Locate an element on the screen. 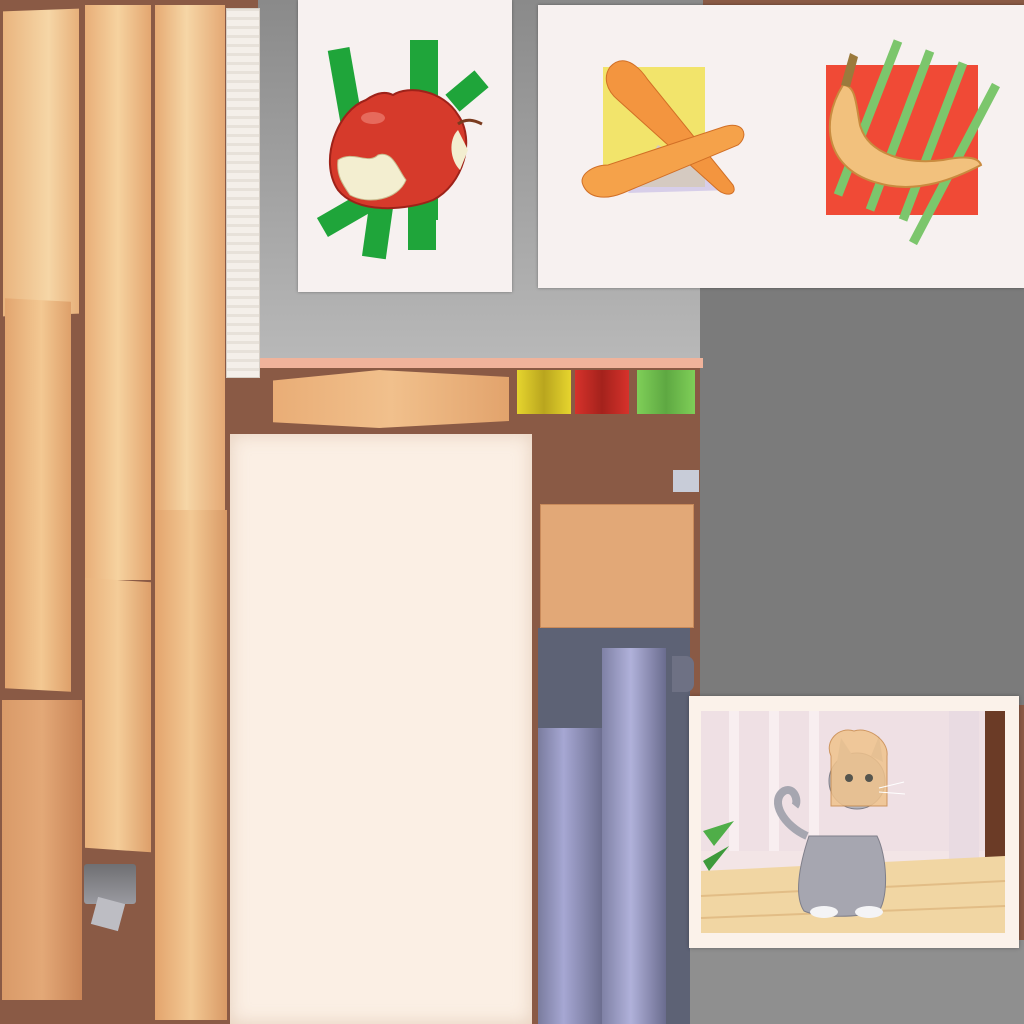 The width and height of the screenshot is (1024, 1024). red-swatch is located at coordinates (602, 392).